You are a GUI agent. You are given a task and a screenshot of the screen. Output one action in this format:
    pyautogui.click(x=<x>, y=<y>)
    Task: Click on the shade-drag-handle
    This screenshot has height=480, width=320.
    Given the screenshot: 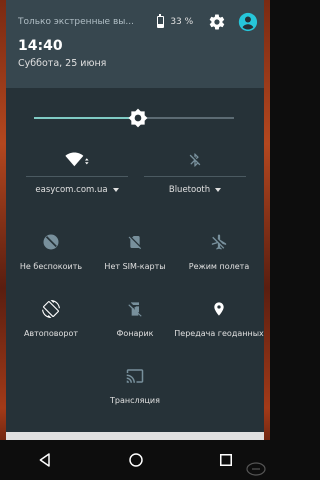 What is the action you would take?
    pyautogui.click(x=135, y=436)
    